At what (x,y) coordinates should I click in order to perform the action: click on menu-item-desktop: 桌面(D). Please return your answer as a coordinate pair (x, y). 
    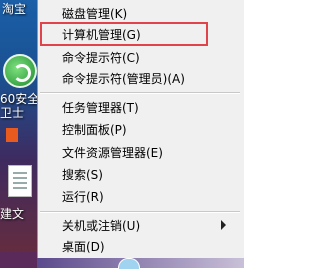
    Looking at the image, I should click on (141, 246).